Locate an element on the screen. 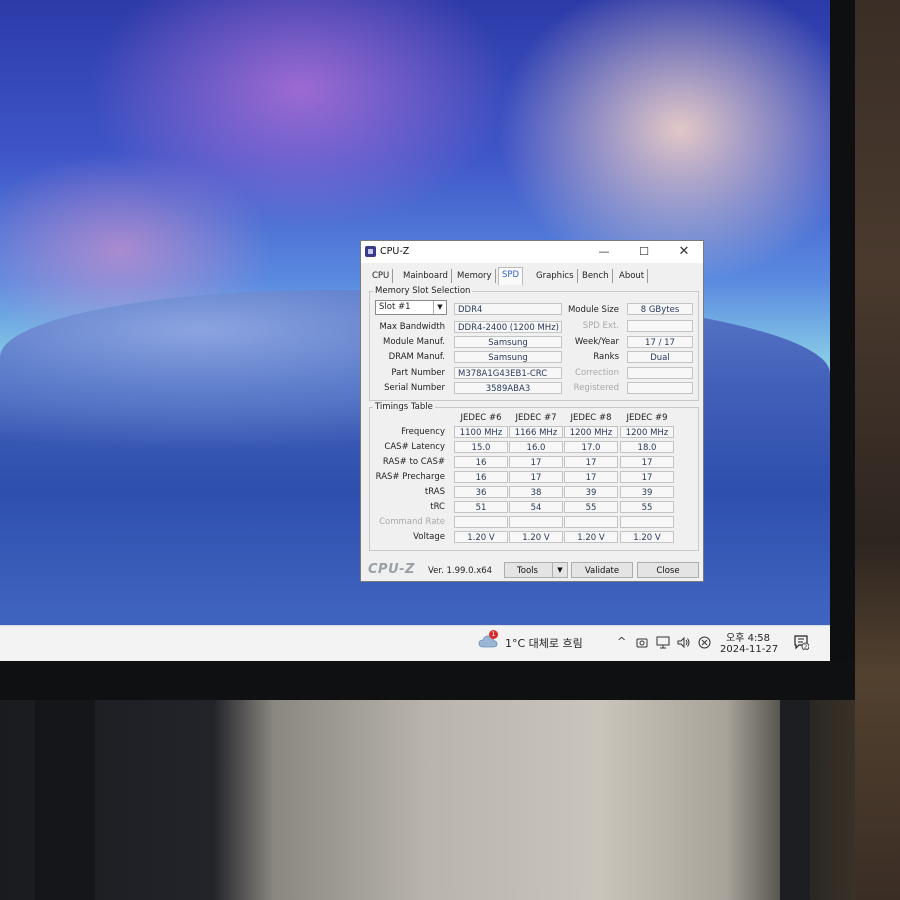 Image resolution: width=900 pixels, height=900 pixels. timing-cell: 1100 MHz is located at coordinates (481, 432).